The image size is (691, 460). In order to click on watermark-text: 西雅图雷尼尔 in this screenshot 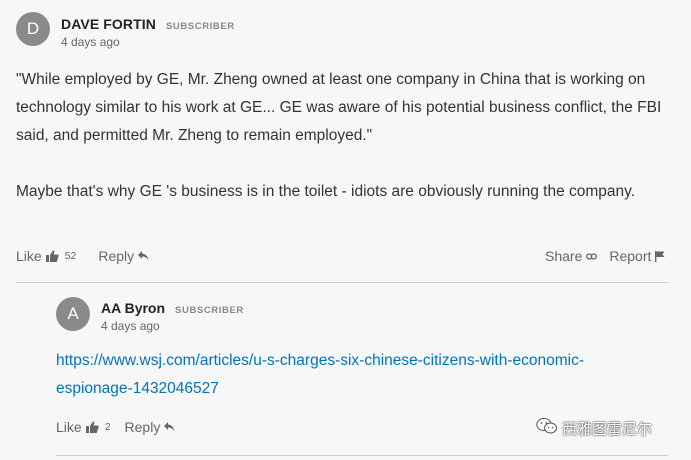, I will do `click(607, 429)`.